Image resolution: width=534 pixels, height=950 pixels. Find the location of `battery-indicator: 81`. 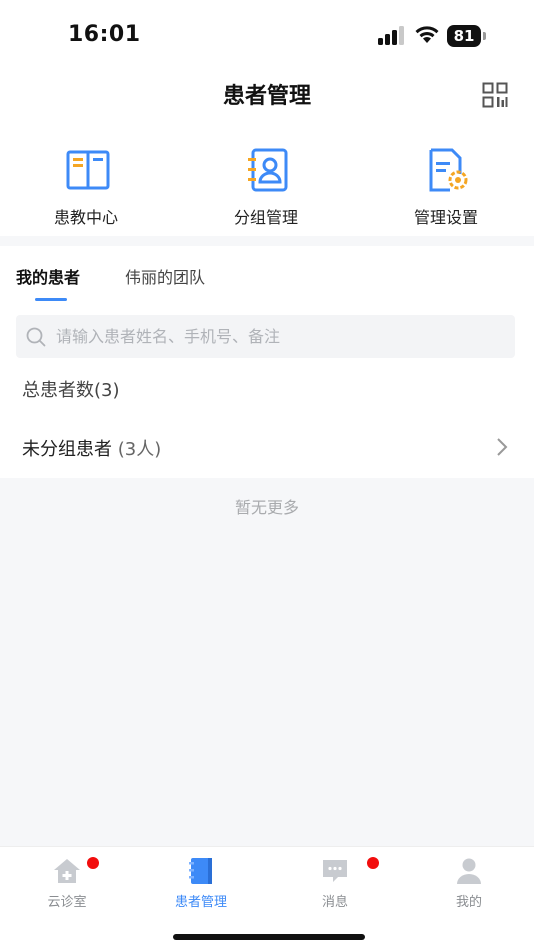

battery-indicator: 81 is located at coordinates (467, 36).